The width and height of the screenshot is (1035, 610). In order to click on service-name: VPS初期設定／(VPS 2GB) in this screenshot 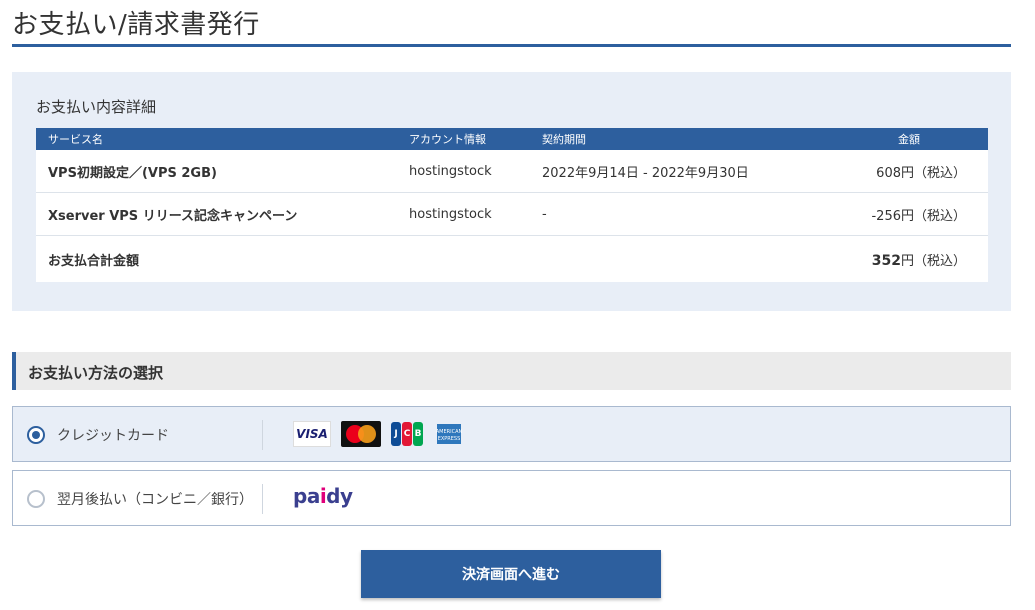, I will do `click(132, 173)`.